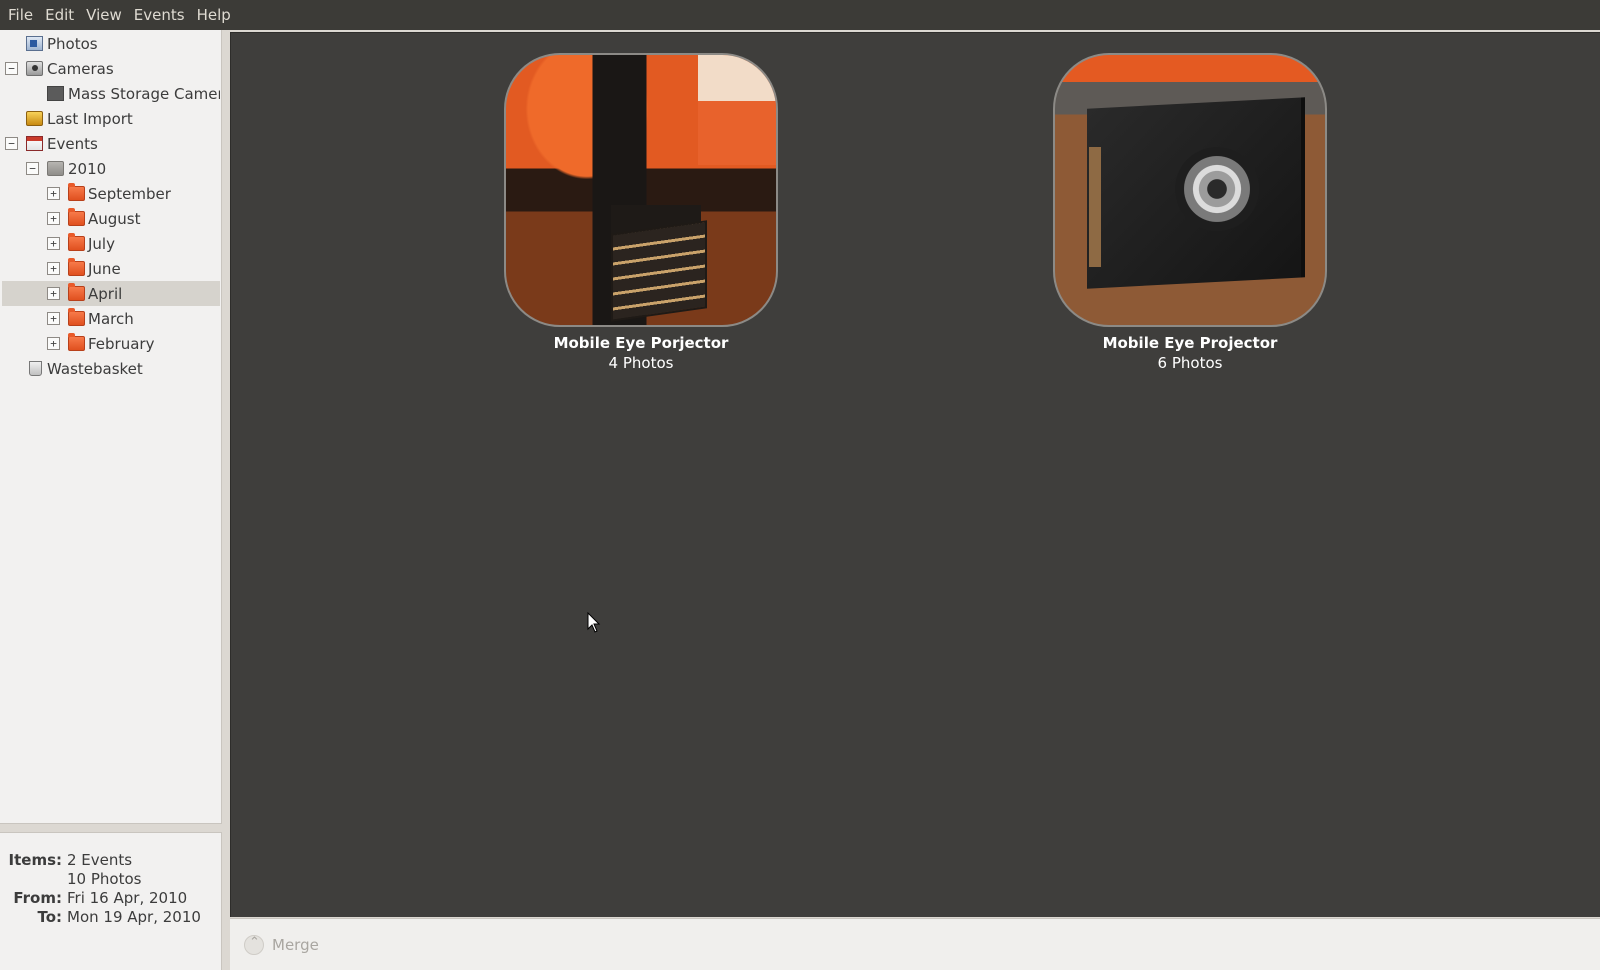 The image size is (1600, 970). What do you see at coordinates (101, 243) in the screenshot?
I see `sidebar-item-label: July` at bounding box center [101, 243].